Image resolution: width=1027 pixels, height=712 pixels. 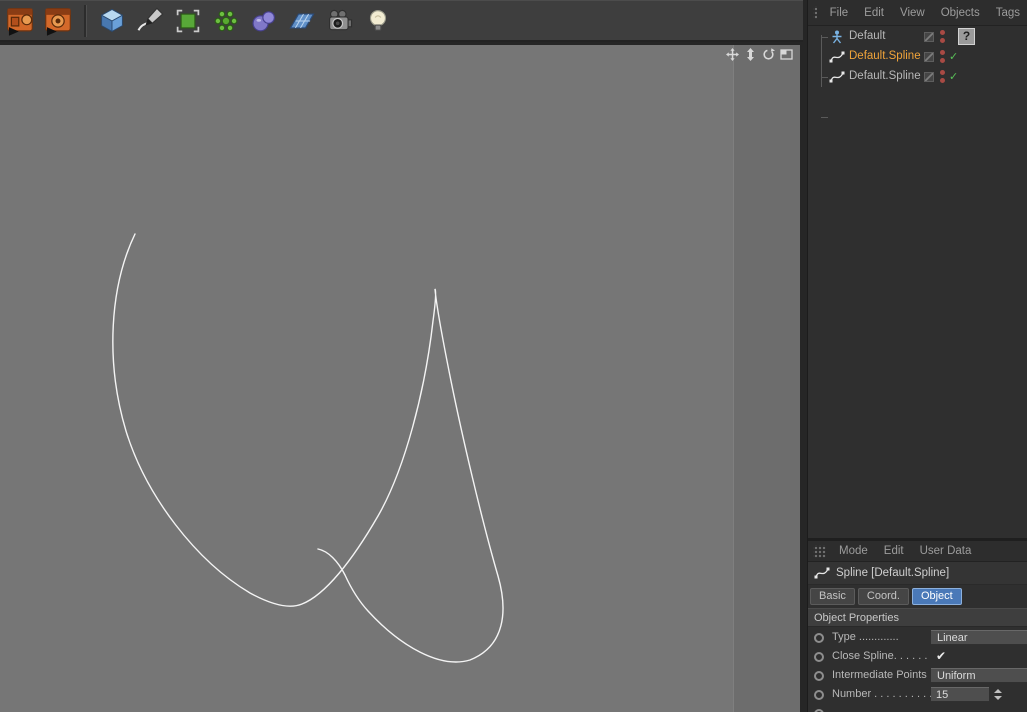 I want to click on property-row-number: Number . . . . . . . . . . 15, so click(x=917, y=694).